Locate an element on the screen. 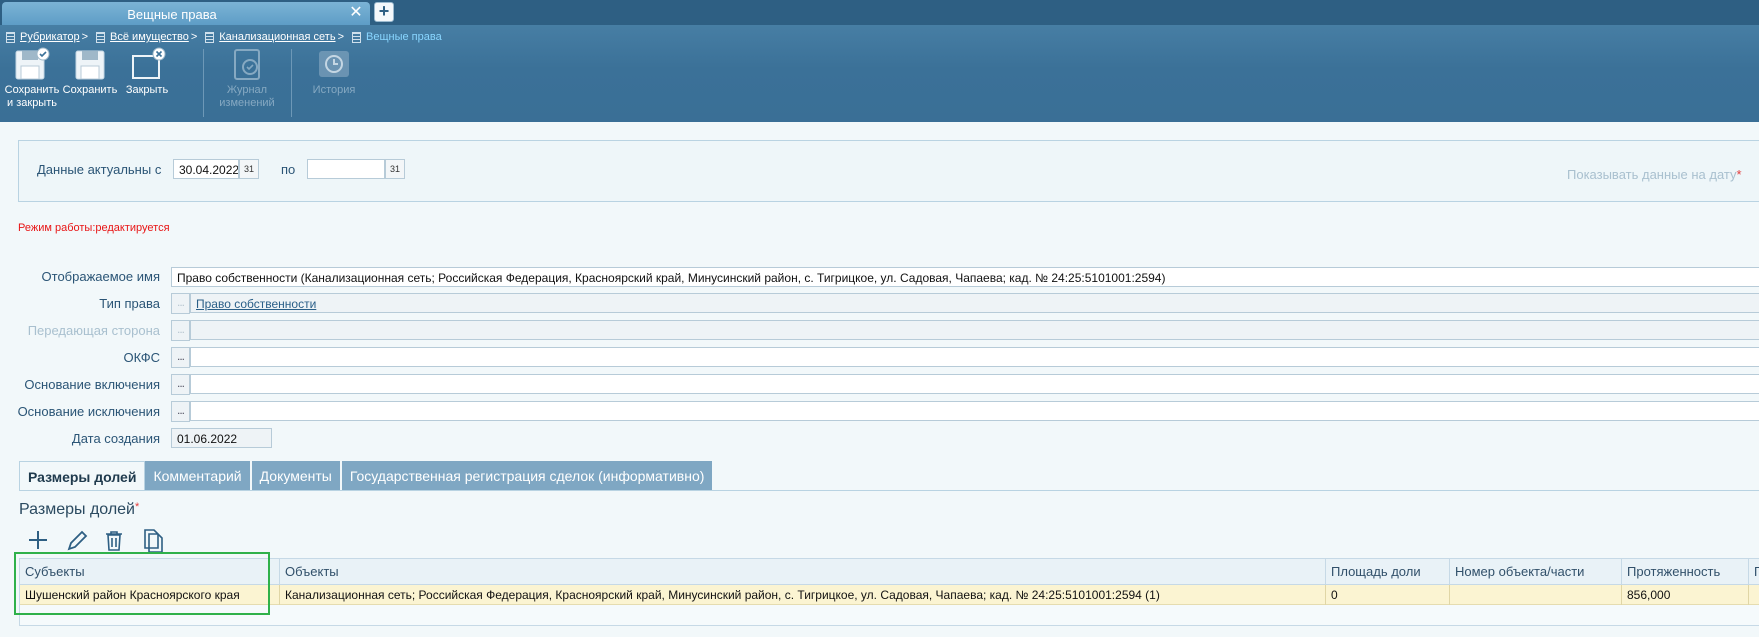  column-header-object-number: Номер объекта/части is located at coordinates (1536, 572).